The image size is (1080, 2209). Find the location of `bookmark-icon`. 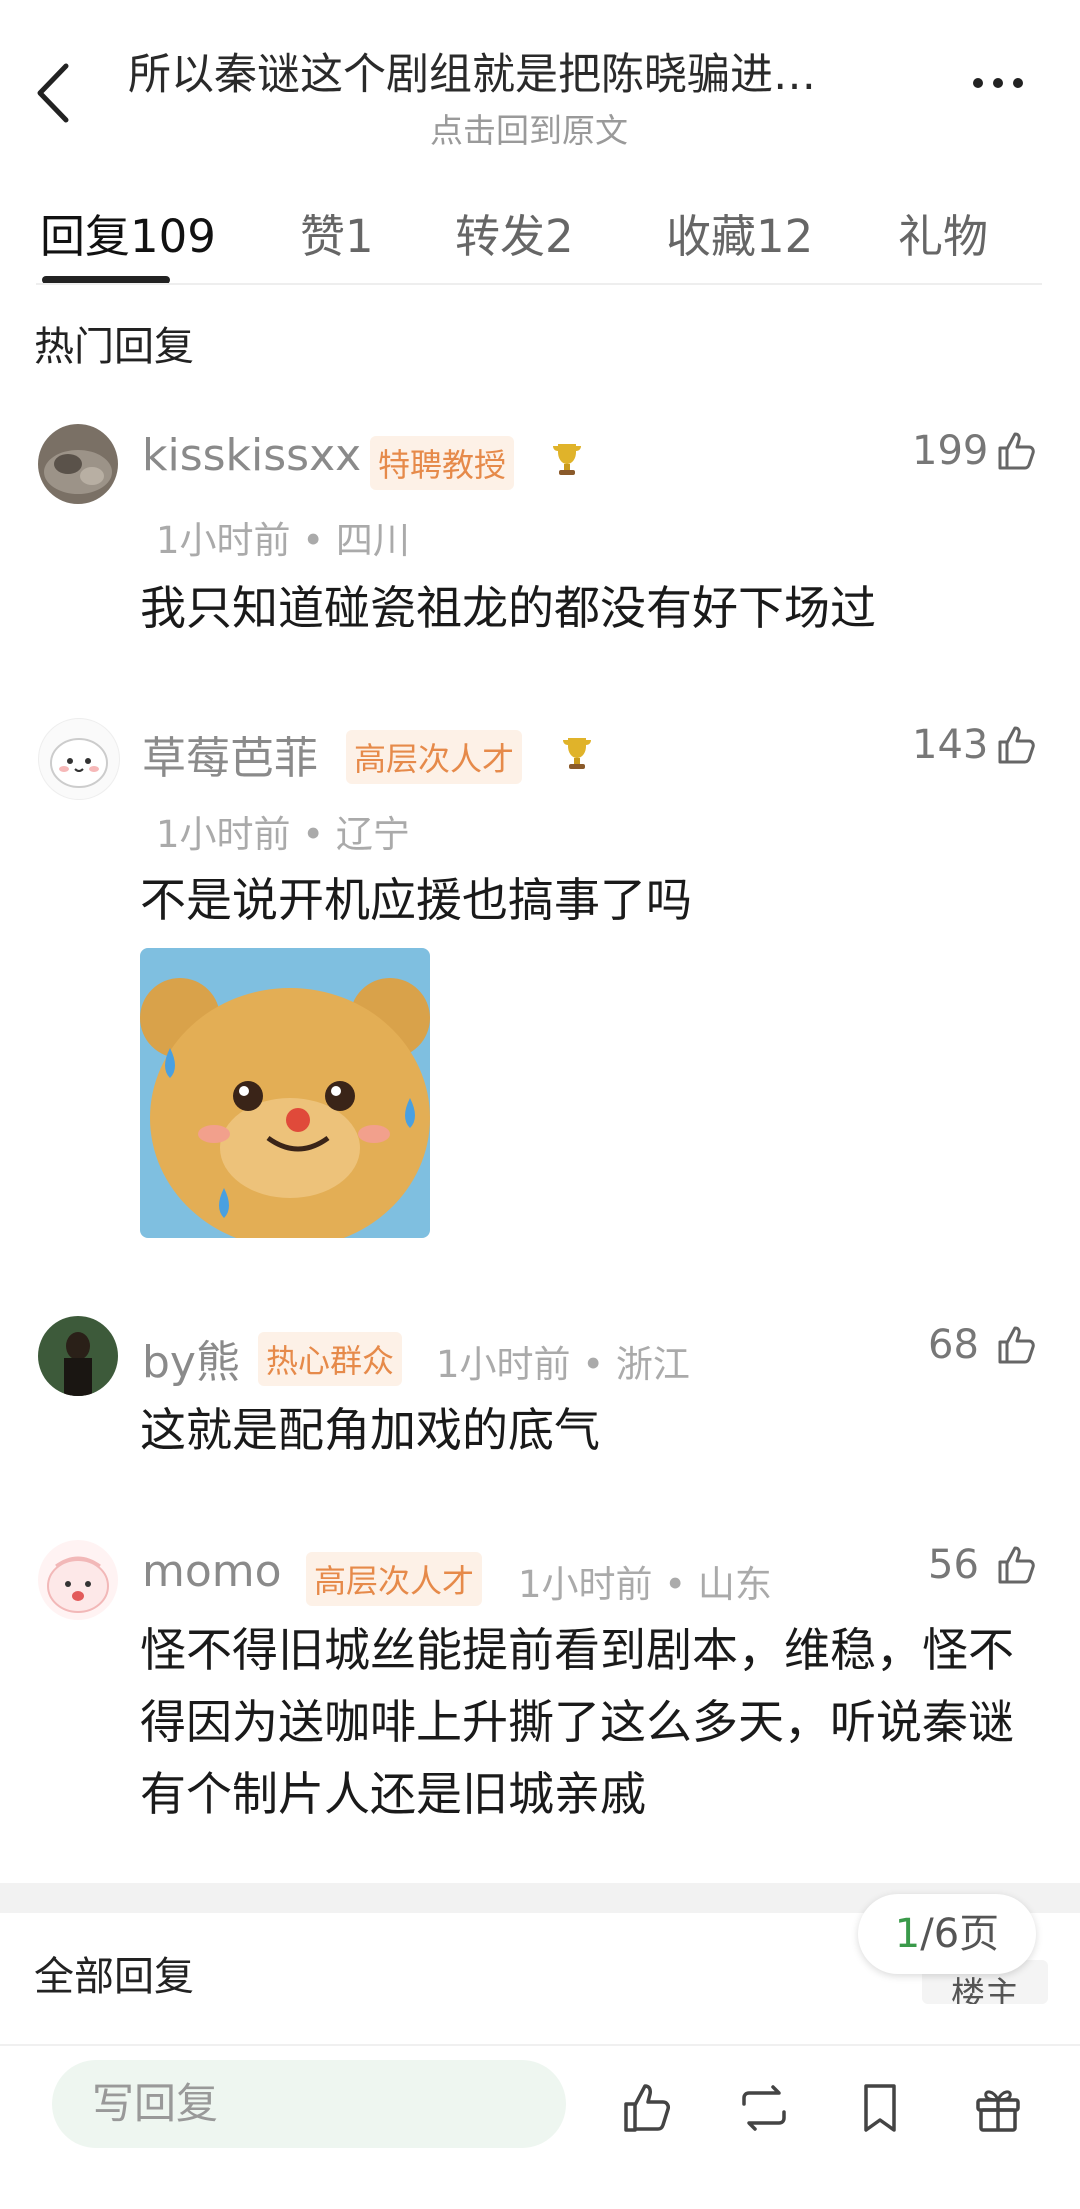

bookmark-icon is located at coordinates (880, 2108).